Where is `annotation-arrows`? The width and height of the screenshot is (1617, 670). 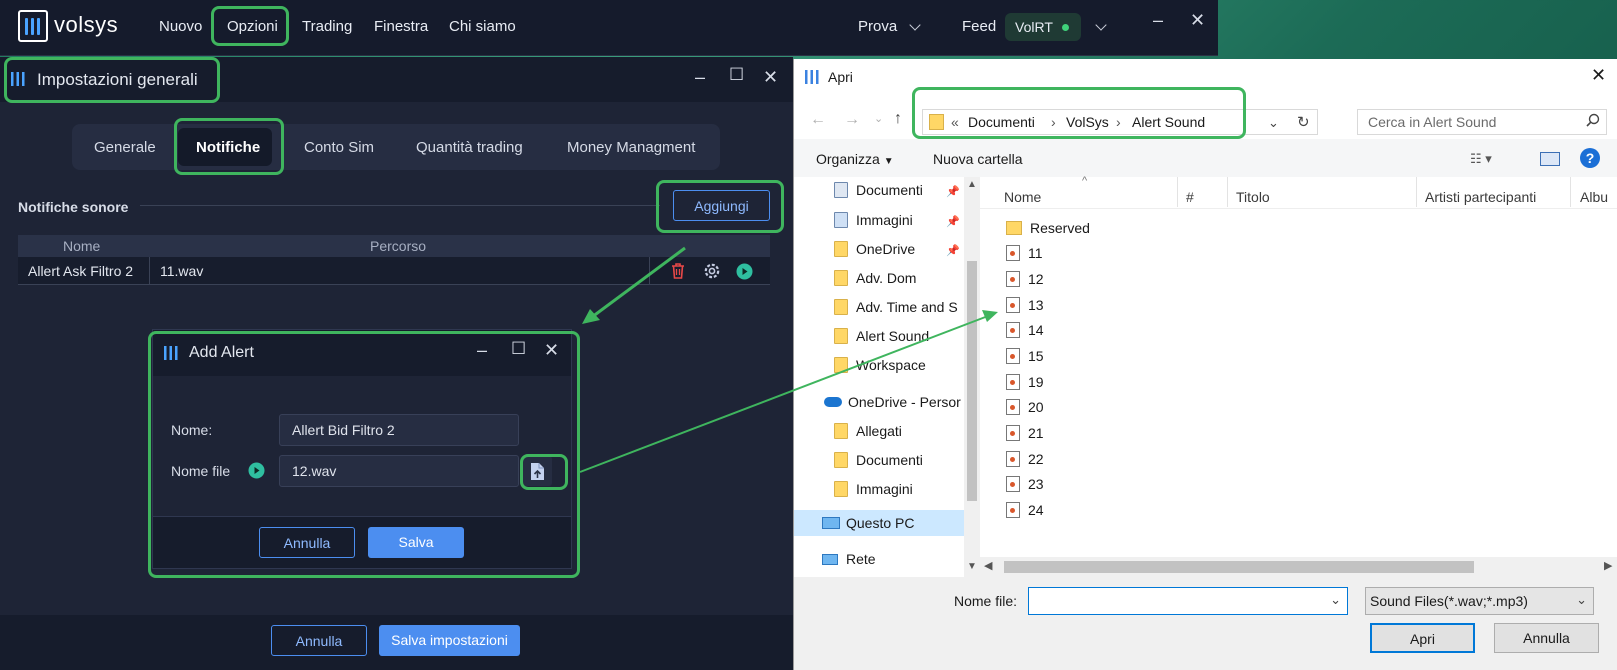 annotation-arrows is located at coordinates (788, 359).